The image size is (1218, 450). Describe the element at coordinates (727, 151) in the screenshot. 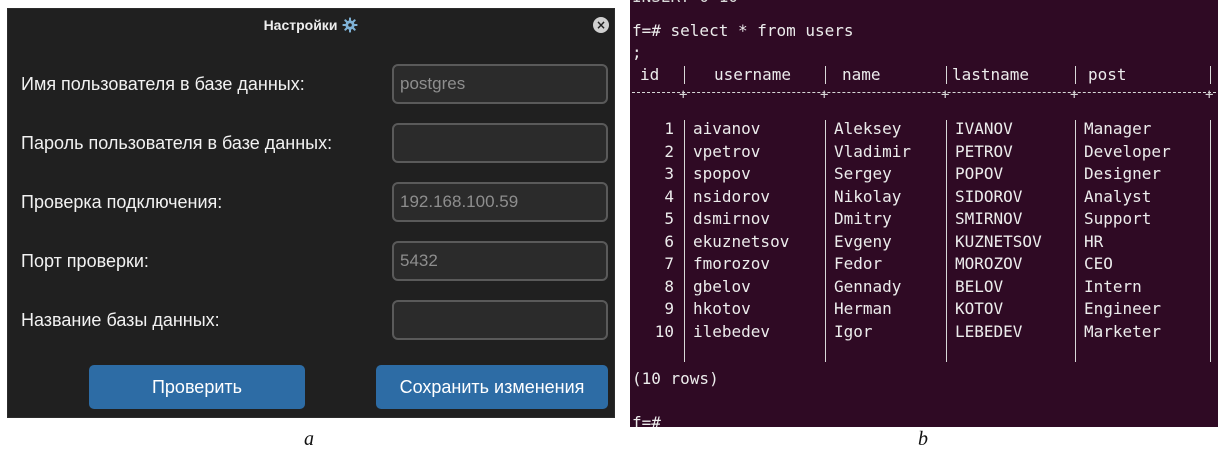

I see `cell-username: vpetrov` at that location.